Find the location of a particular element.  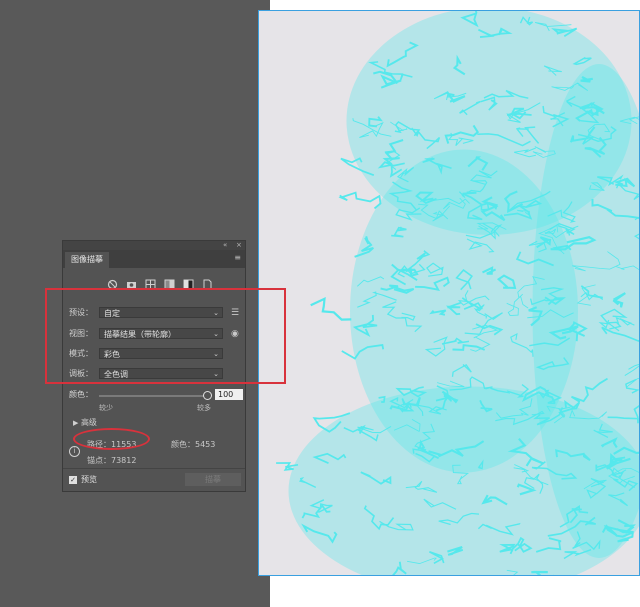

tab-image-trace: 图像描摹 is located at coordinates (87, 260).